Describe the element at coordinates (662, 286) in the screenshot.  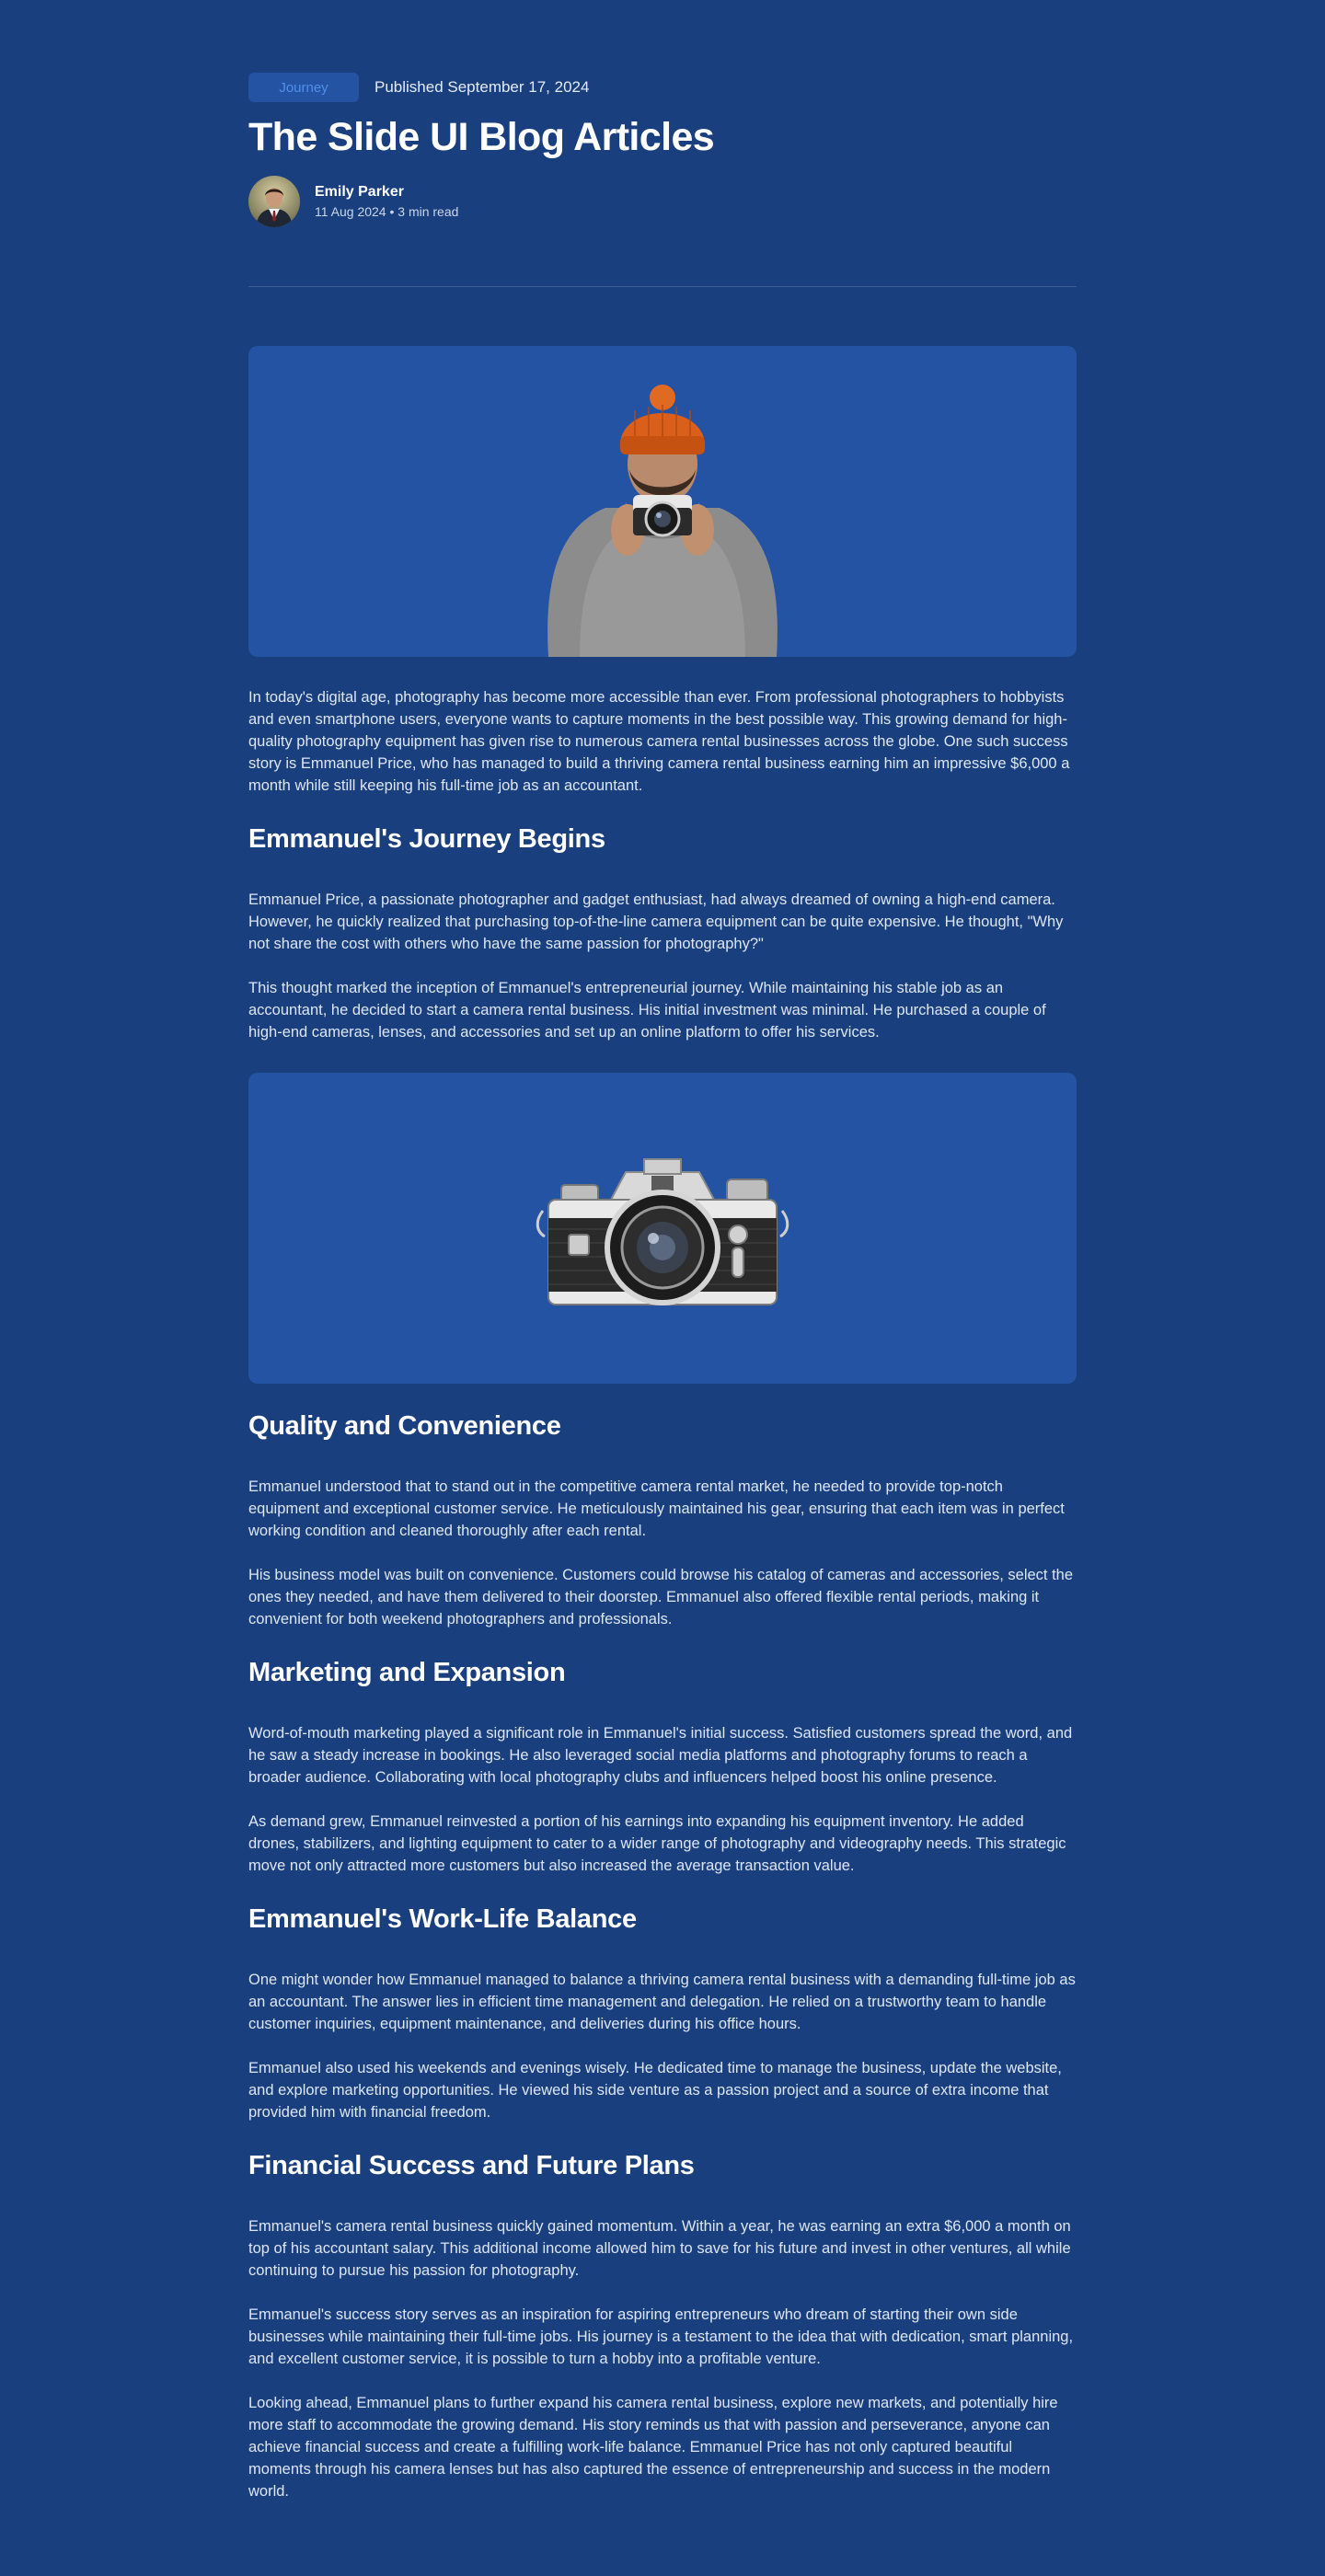
I see `divider` at that location.